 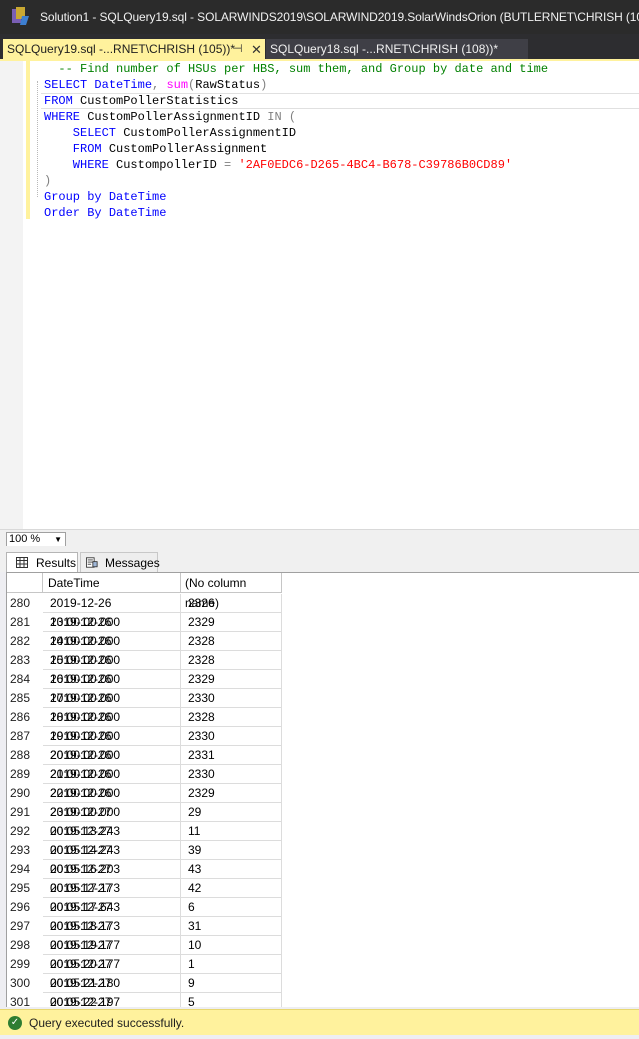 What do you see at coordinates (112, 896) in the screenshot?
I see `cell-datetime: 2019-12-27 00:05:17.643` at bounding box center [112, 896].